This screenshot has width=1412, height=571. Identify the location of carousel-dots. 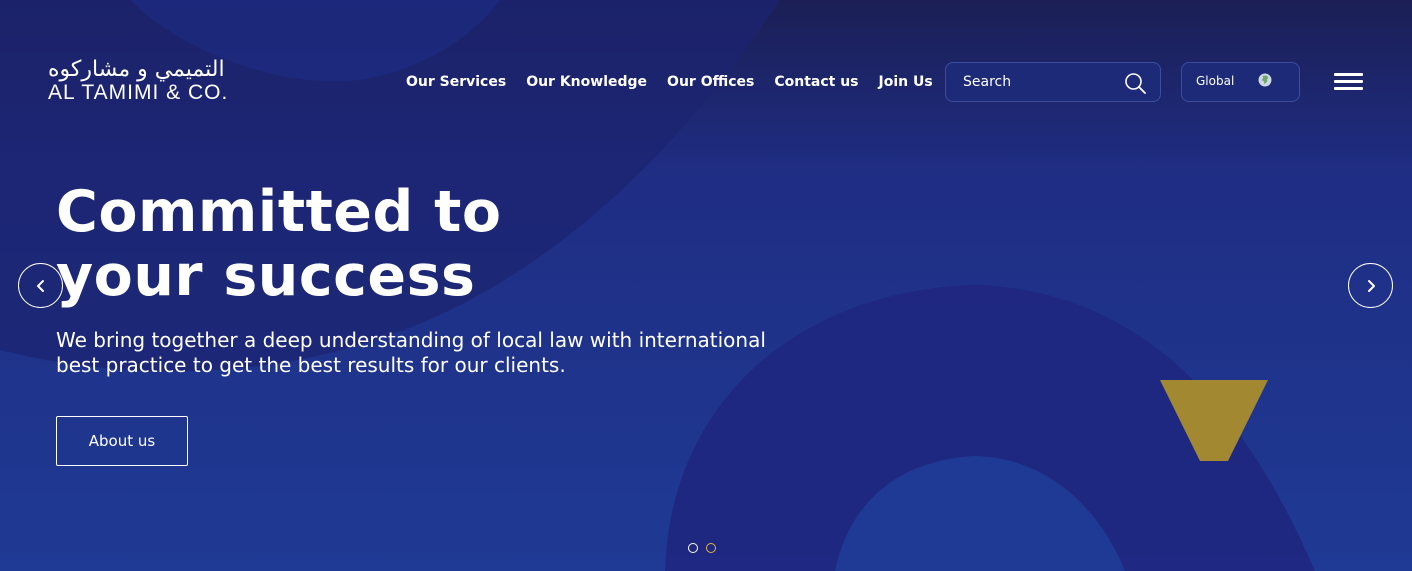
(702, 548).